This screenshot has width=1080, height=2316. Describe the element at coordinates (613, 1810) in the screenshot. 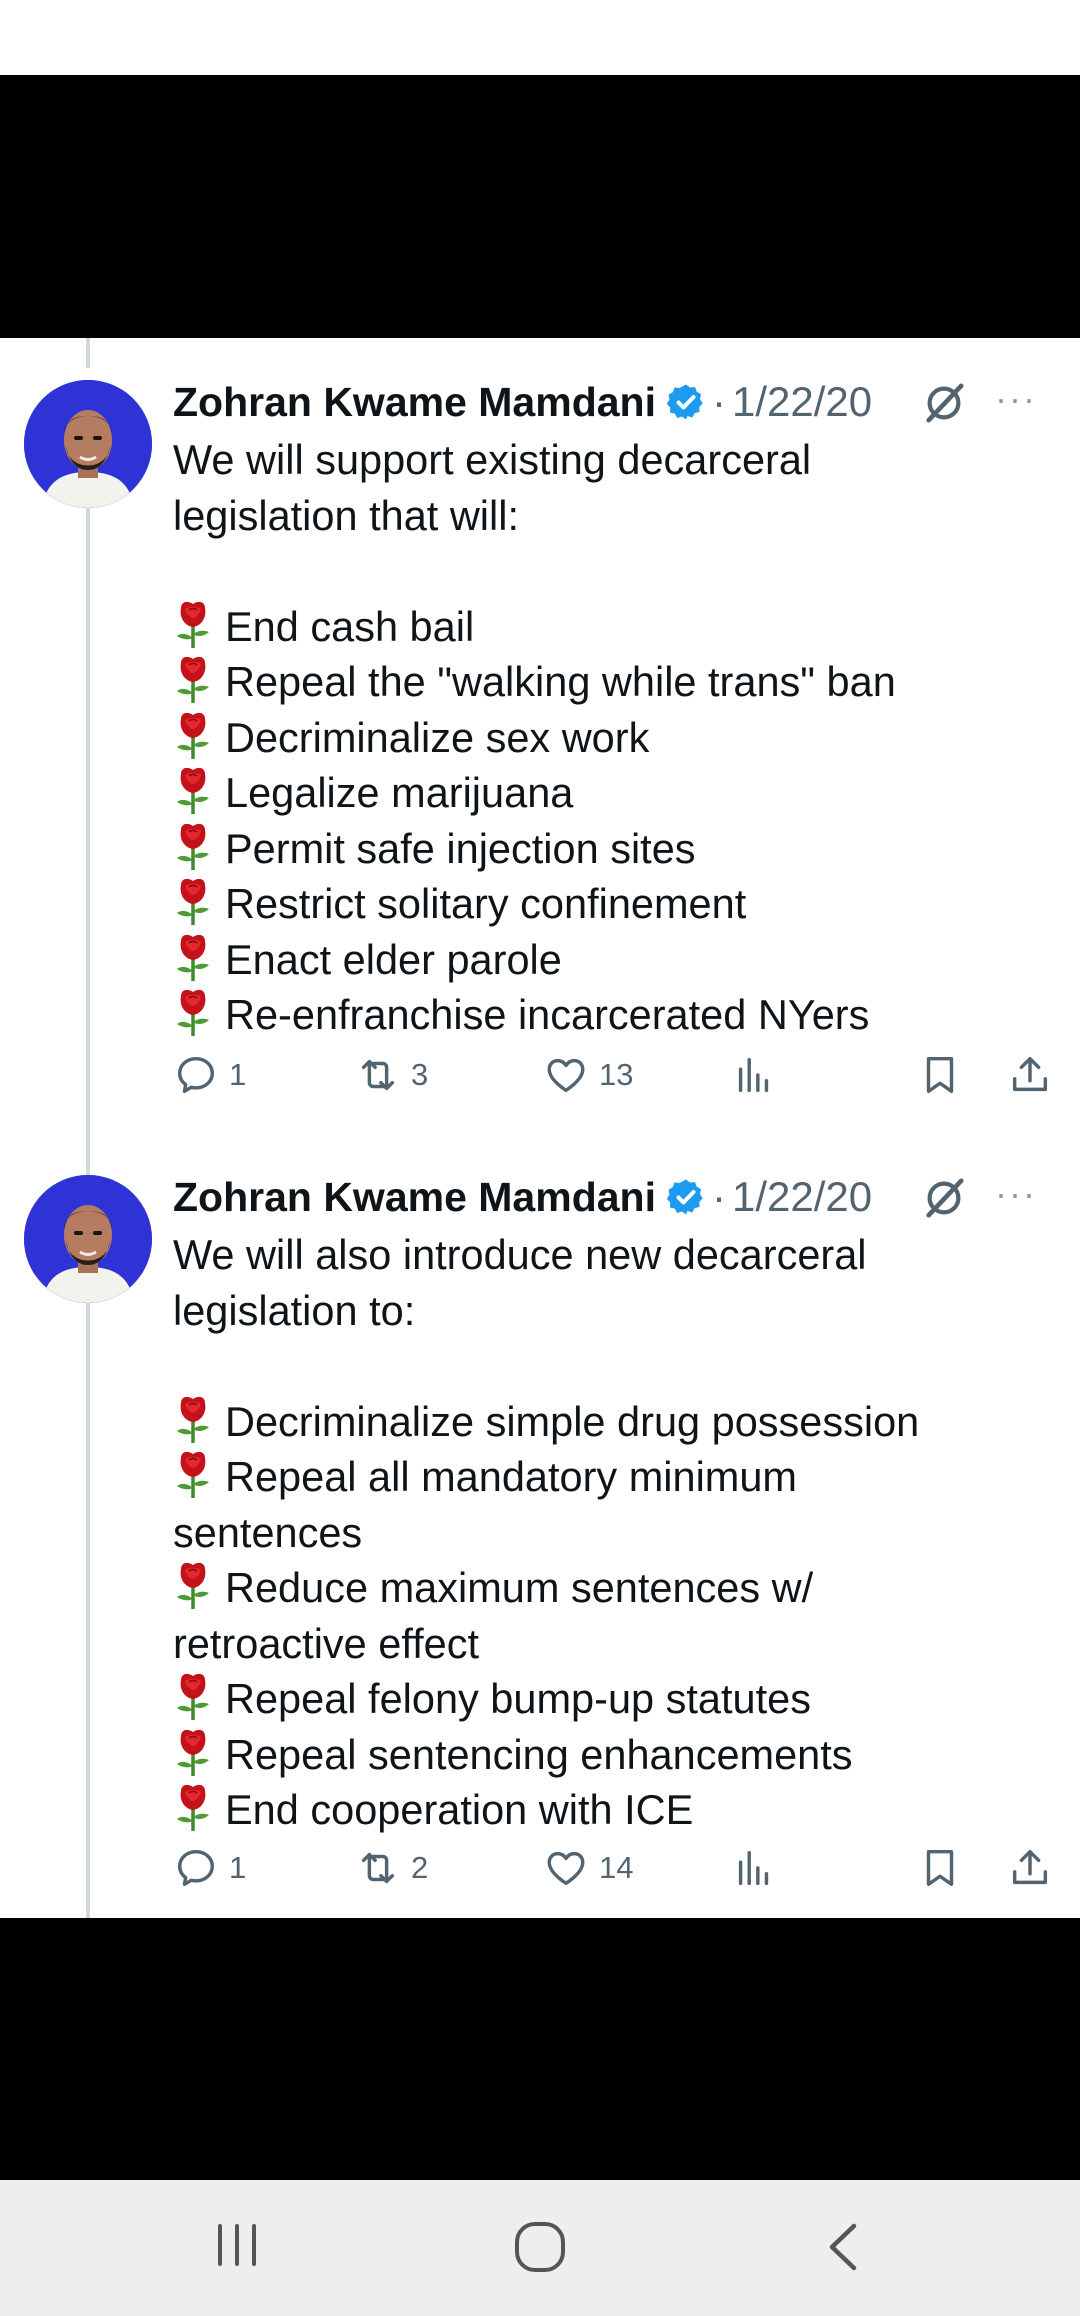

I see `list-item: End cooperation with ICE` at that location.